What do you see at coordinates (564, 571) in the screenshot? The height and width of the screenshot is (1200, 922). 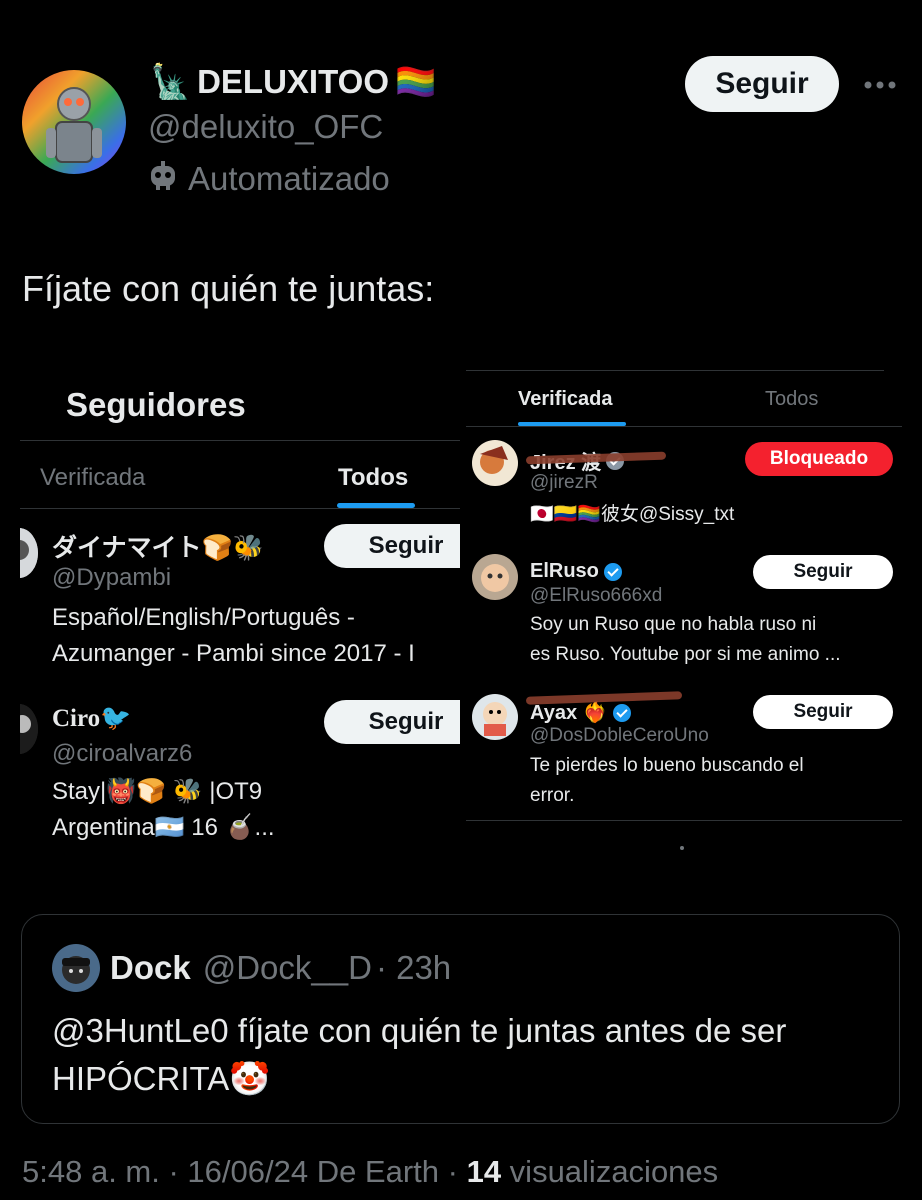 I see `follower-name-text: ElRuso` at bounding box center [564, 571].